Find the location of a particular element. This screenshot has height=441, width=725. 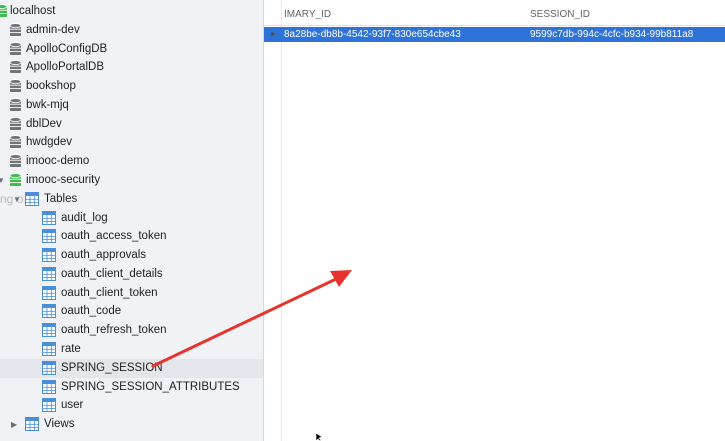

database-label: hwdgdev is located at coordinates (49, 142).